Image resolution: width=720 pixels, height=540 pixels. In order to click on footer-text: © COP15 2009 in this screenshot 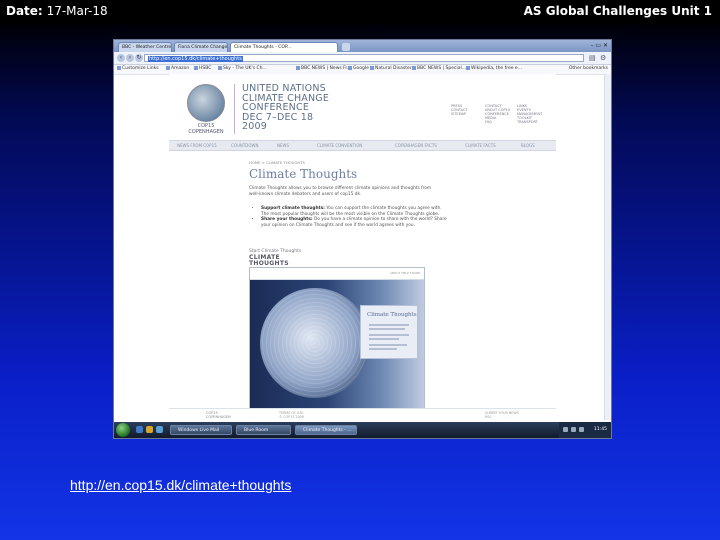, I will do `click(291, 417)`.